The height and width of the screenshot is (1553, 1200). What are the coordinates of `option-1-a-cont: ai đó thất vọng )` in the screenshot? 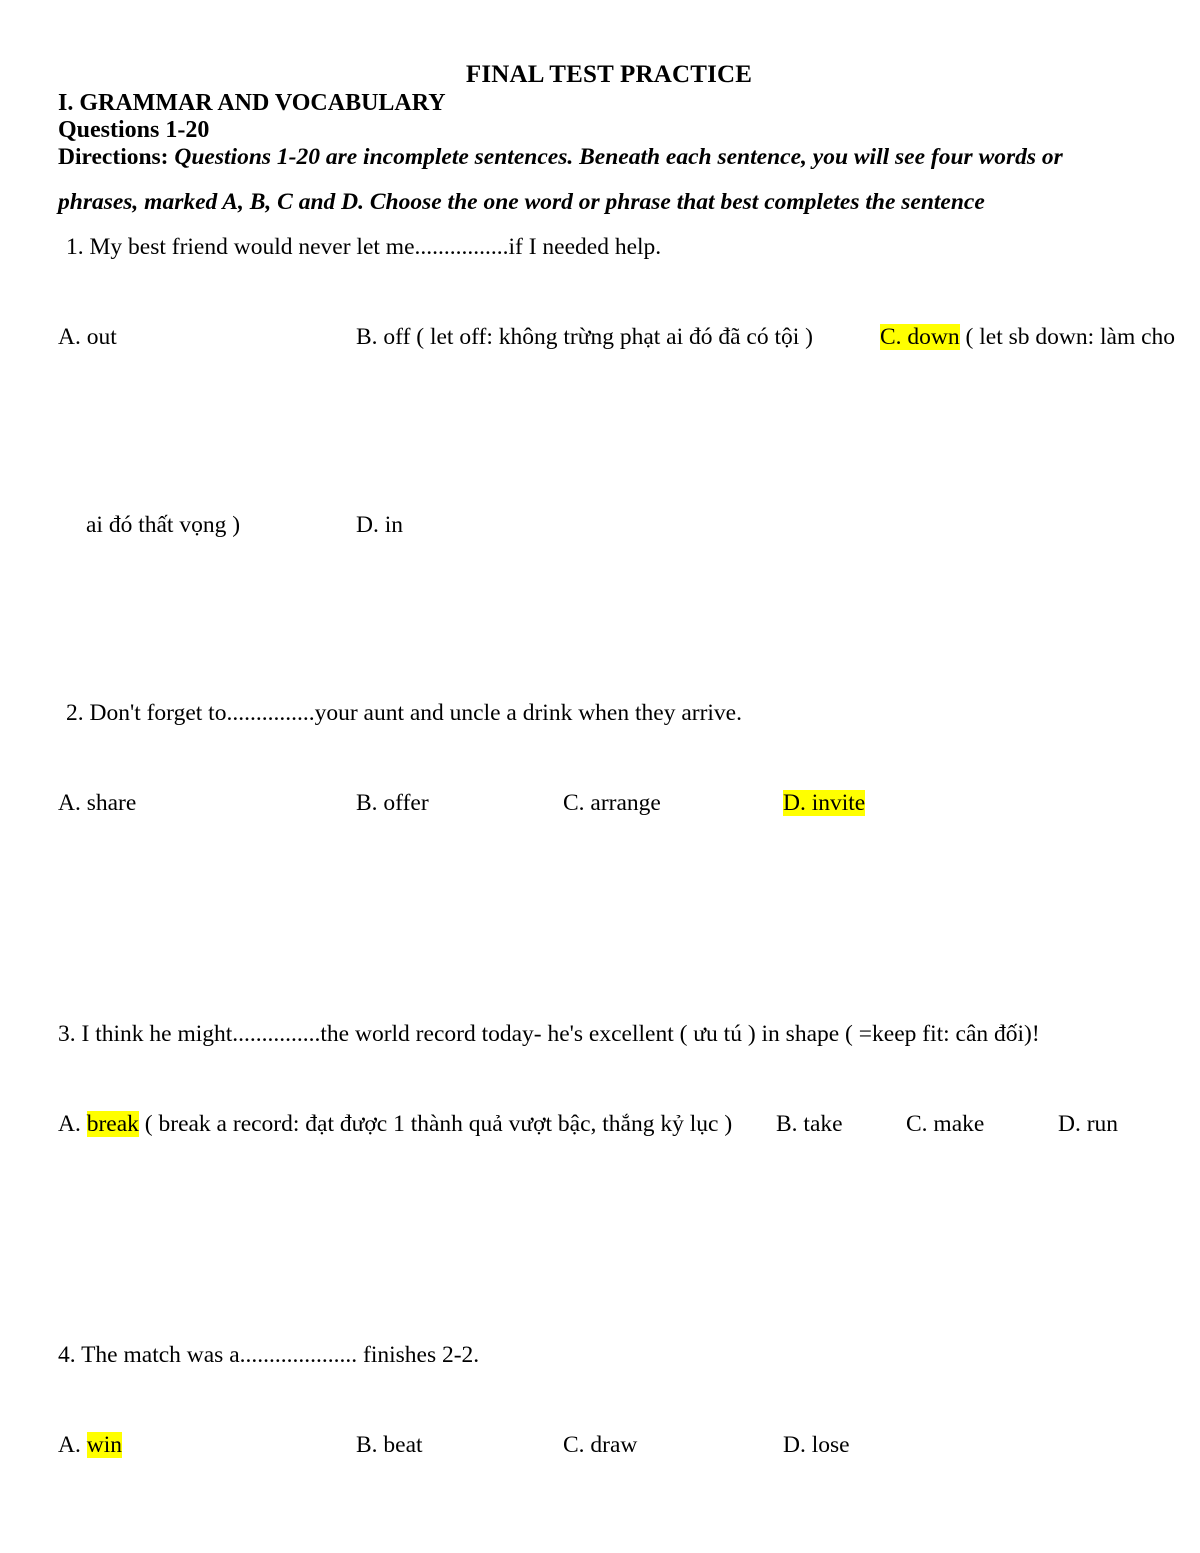 It's located at (163, 524).